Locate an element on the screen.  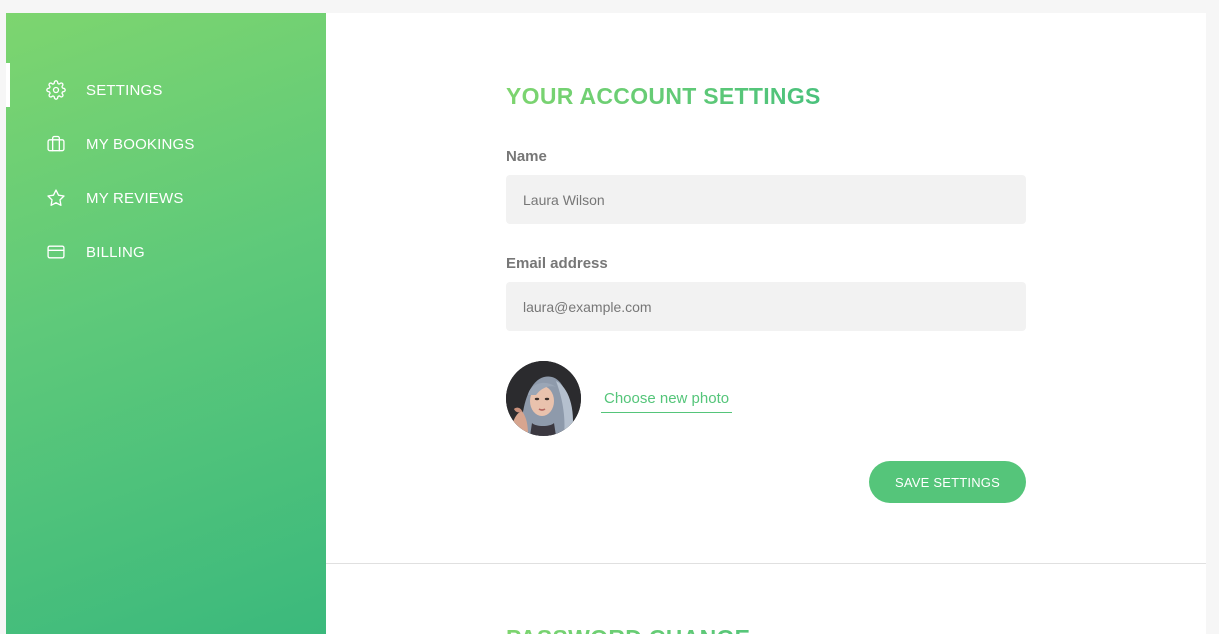
sidebar-item-settings: SETTINGS is located at coordinates (166, 90).